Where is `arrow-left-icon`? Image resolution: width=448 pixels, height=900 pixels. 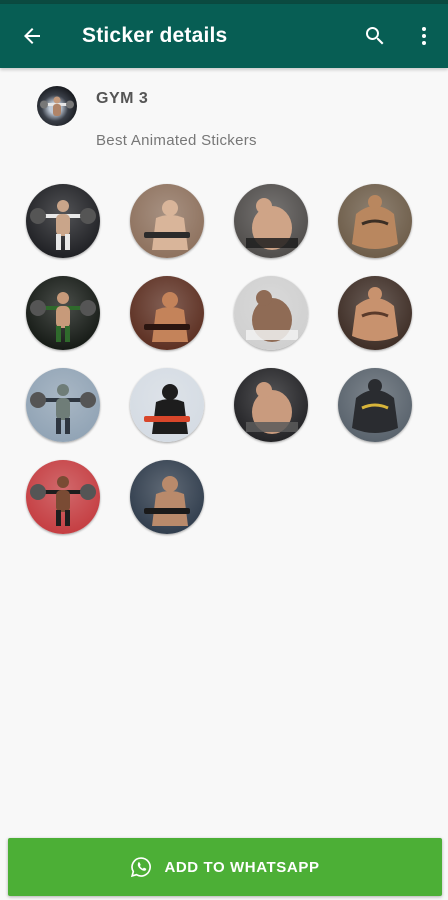 arrow-left-icon is located at coordinates (32, 36).